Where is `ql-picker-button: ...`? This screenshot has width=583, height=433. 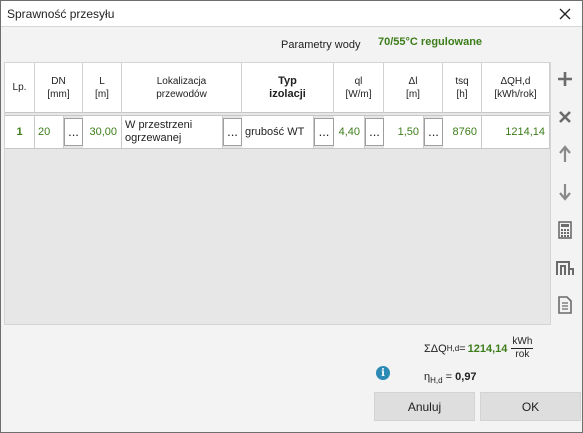
ql-picker-button: ... is located at coordinates (374, 132).